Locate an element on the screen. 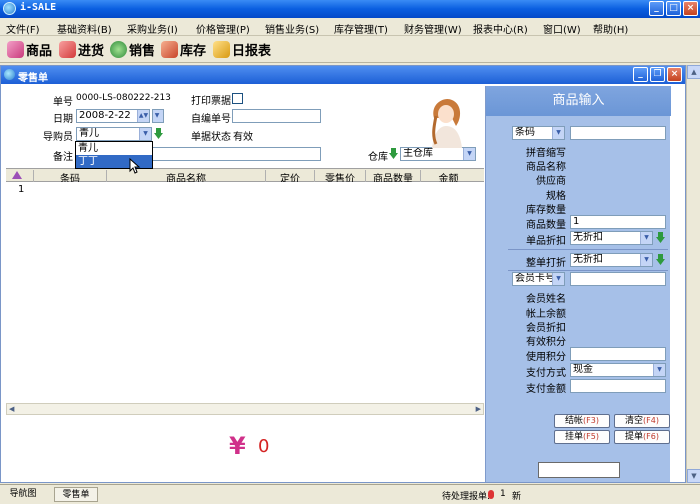  app-titlebar: i-SALE _ □ × is located at coordinates (350, 9).